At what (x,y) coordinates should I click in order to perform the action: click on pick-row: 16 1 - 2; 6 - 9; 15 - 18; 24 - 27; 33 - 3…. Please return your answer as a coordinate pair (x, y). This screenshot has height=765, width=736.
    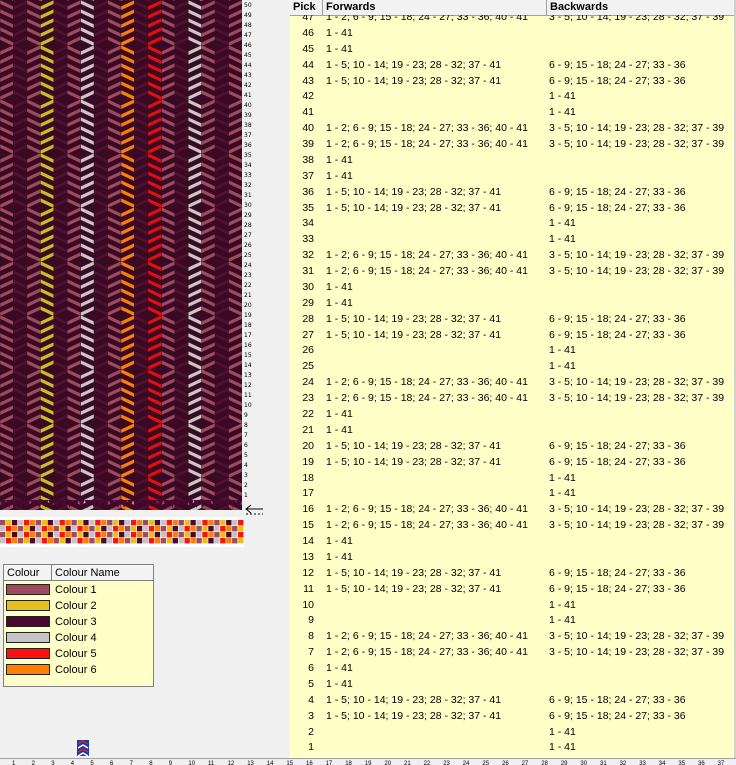
    Looking at the image, I should click on (513, 509).